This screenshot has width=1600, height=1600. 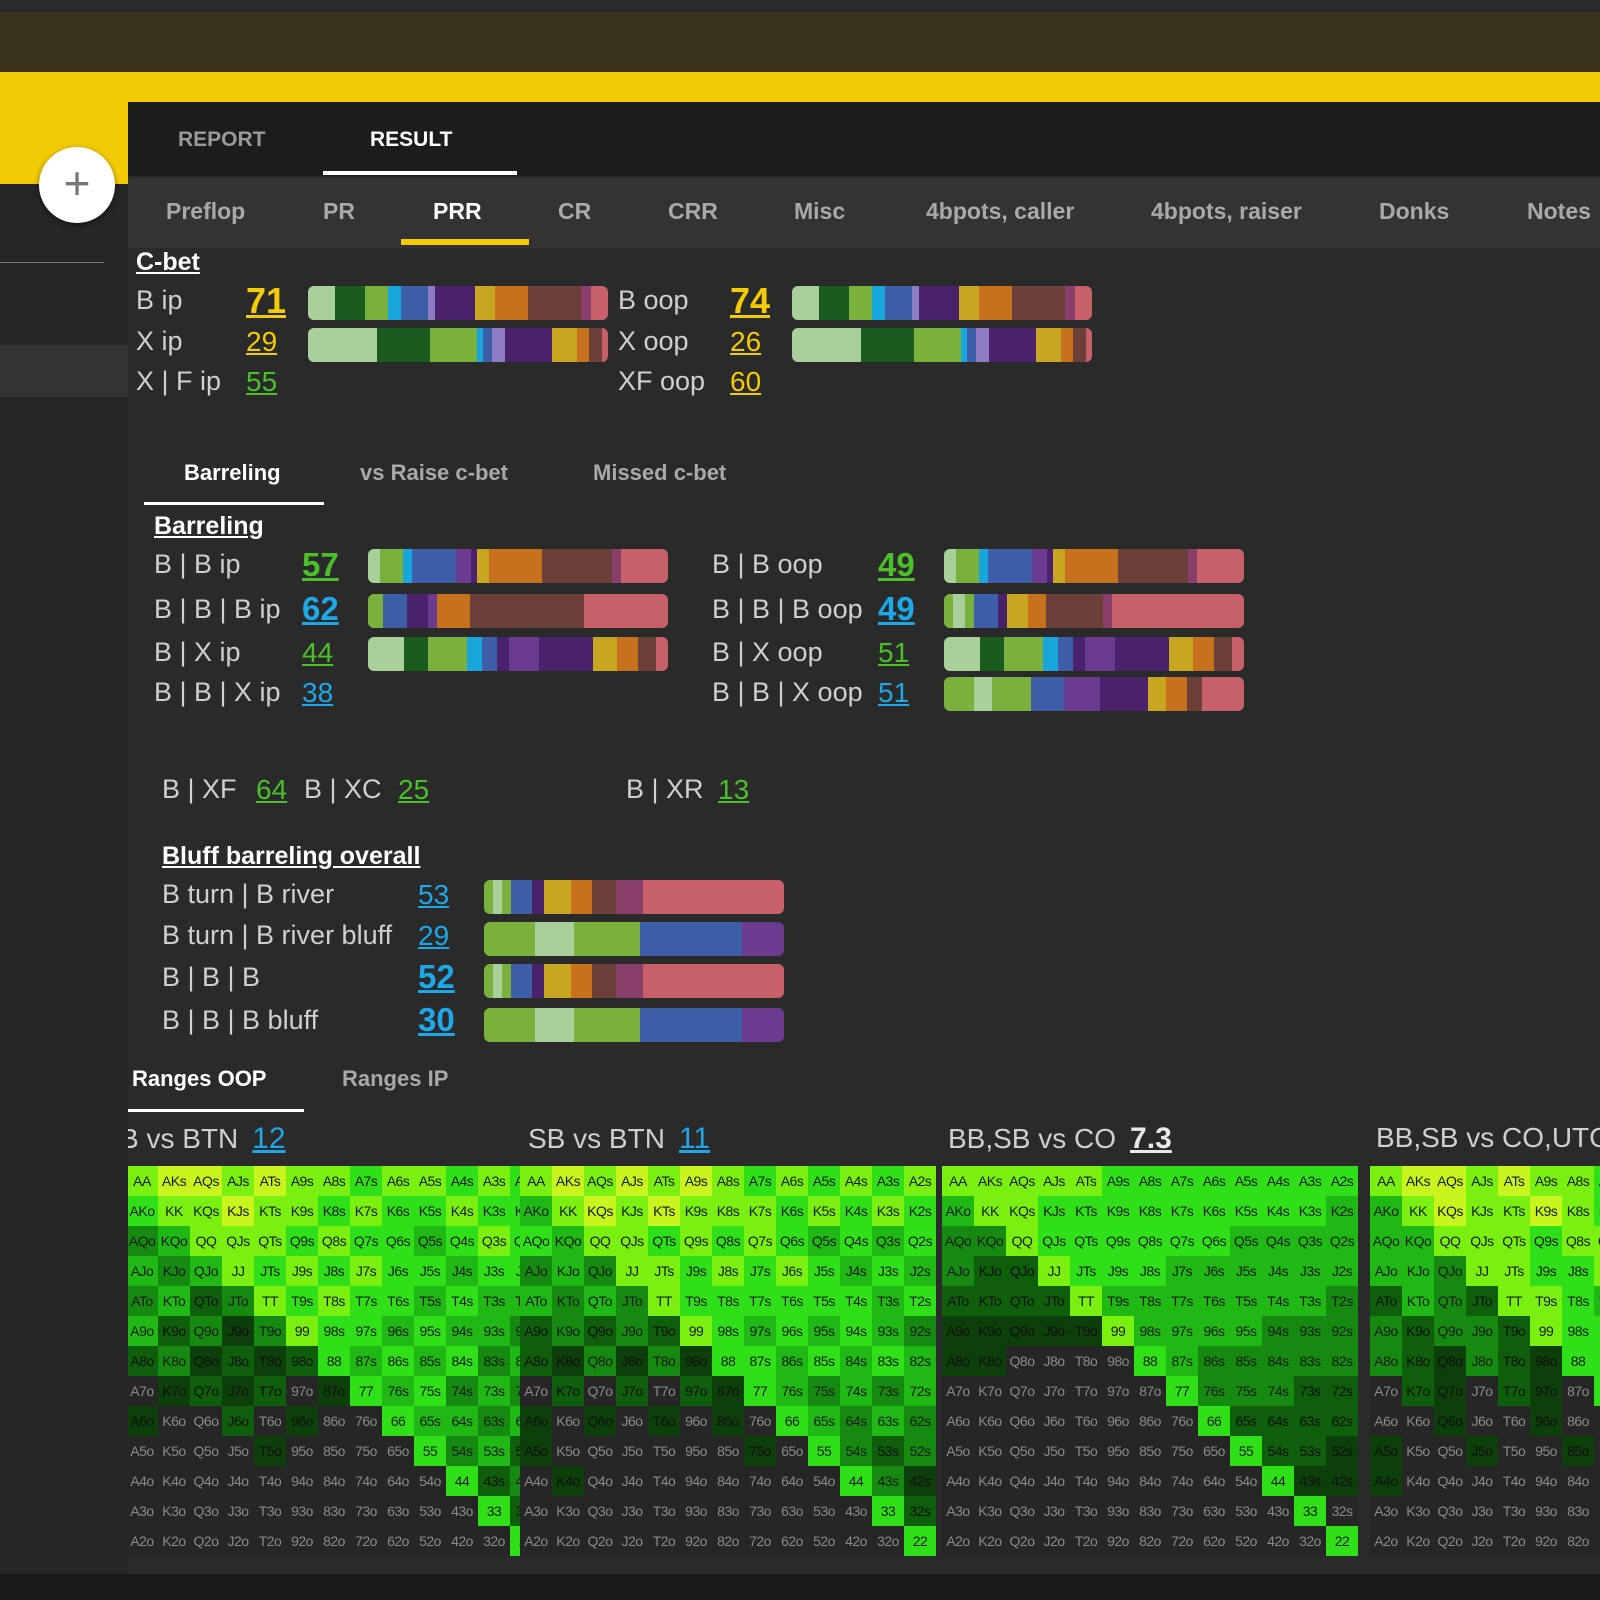 I want to click on range-cell: 63s, so click(x=1310, y=1421).